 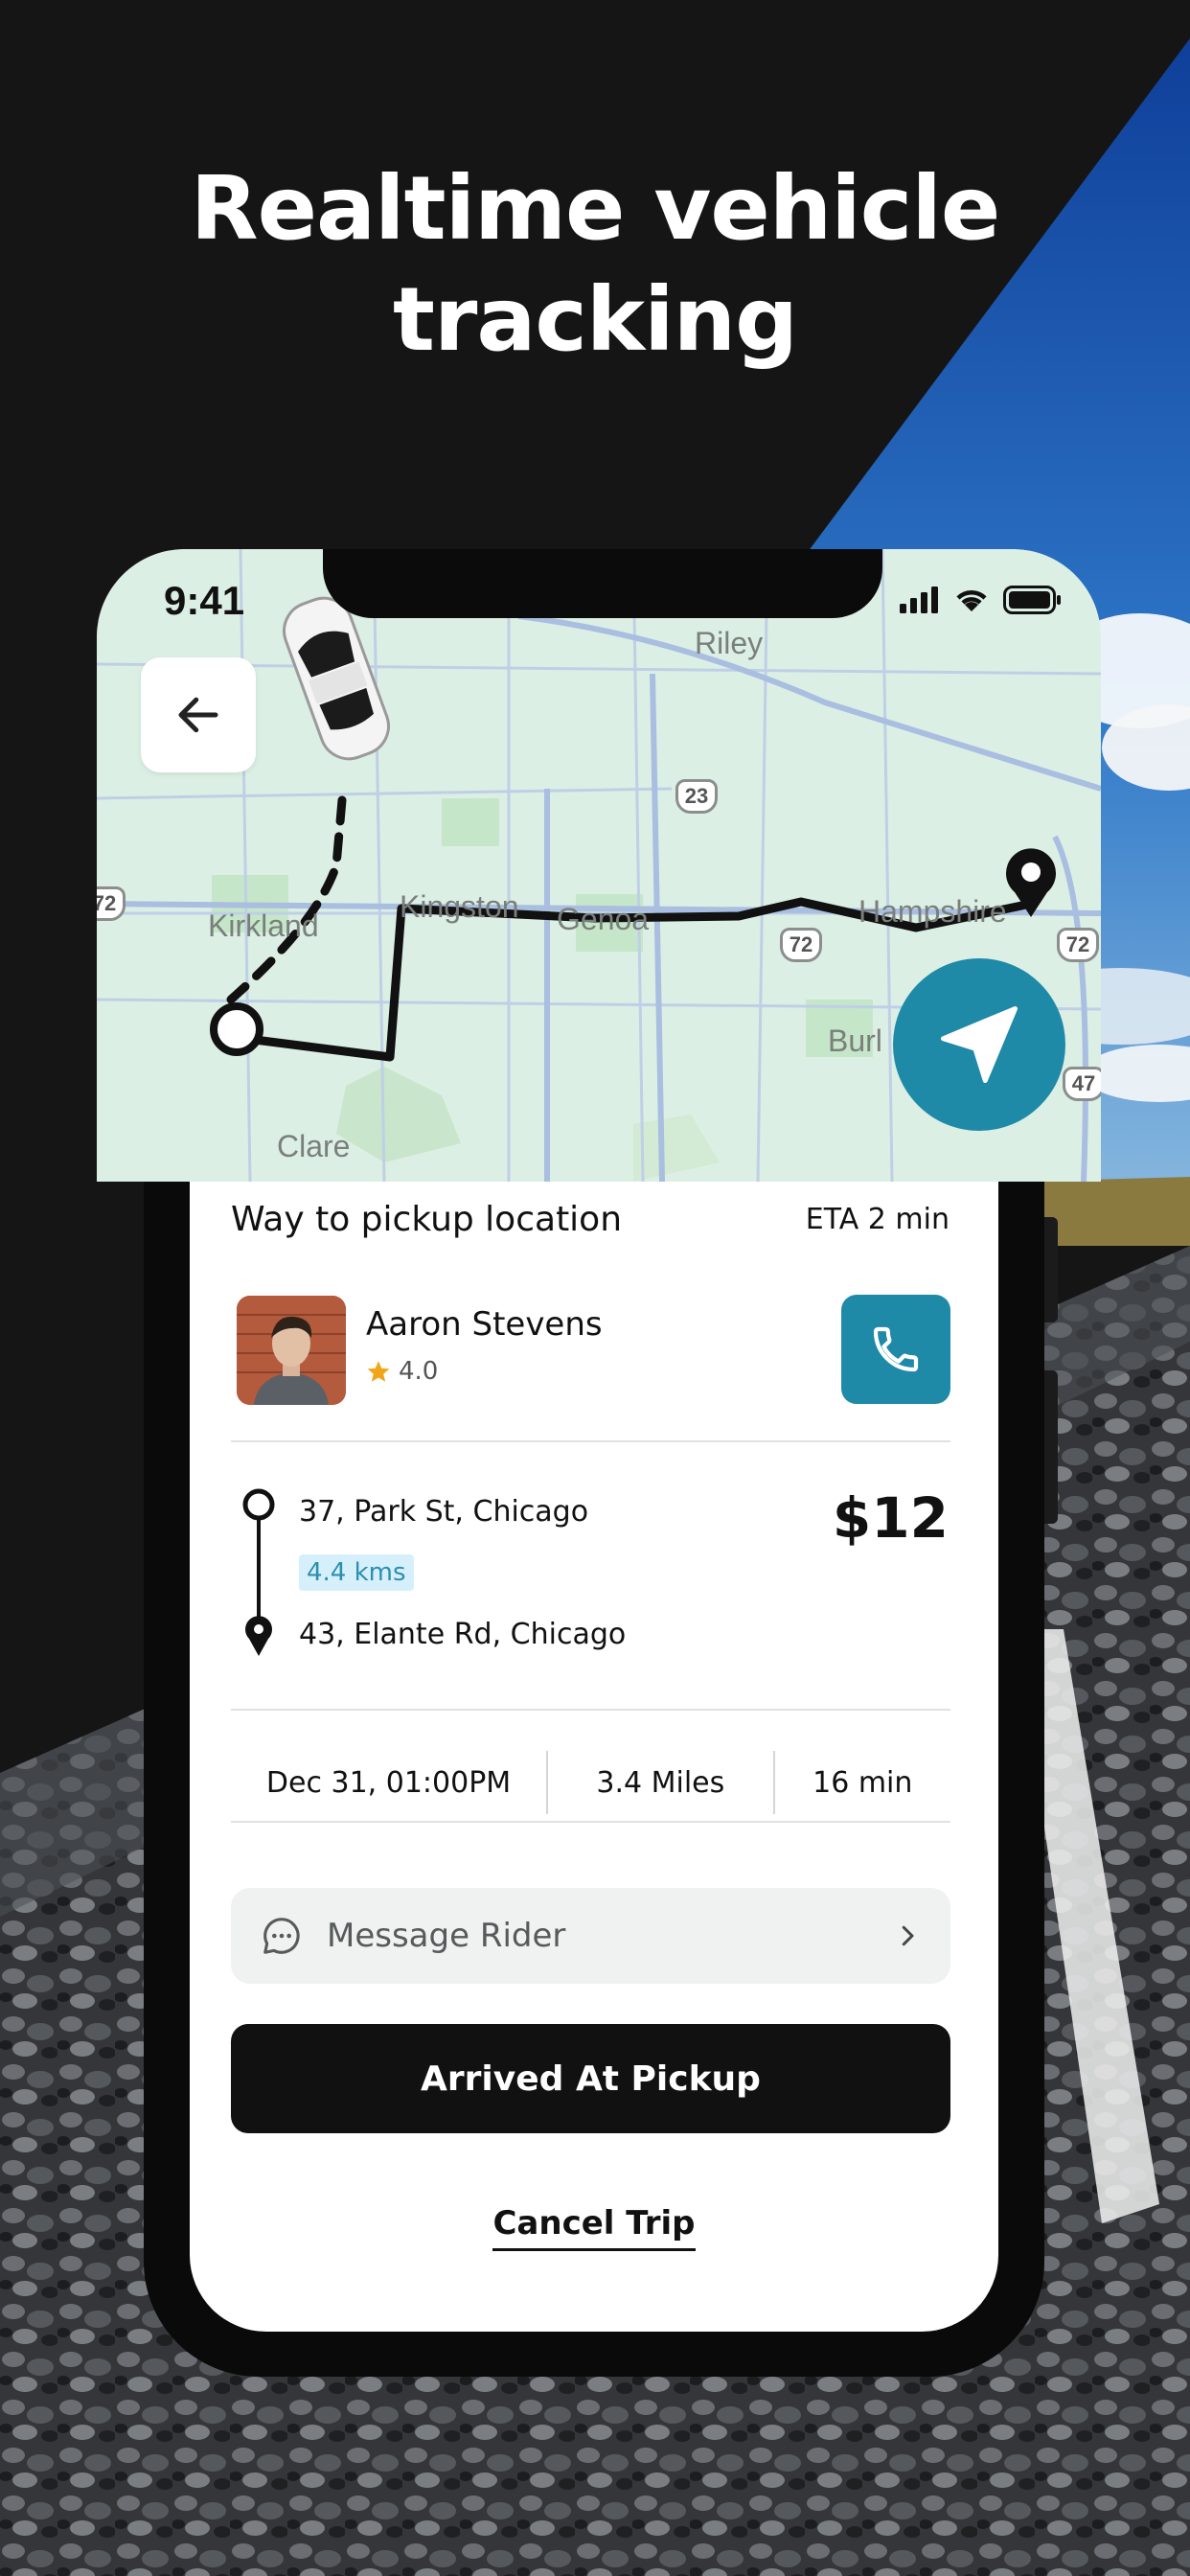 What do you see at coordinates (389, 1782) in the screenshot?
I see `stat-datetime: Dec 31, 01:00PM` at bounding box center [389, 1782].